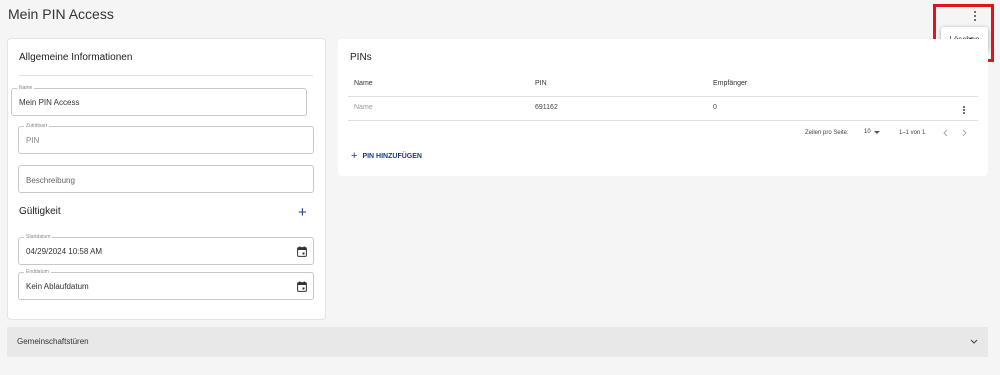 Image resolution: width=1000 pixels, height=375 pixels. I want to click on chevron-left-icon, so click(945, 133).